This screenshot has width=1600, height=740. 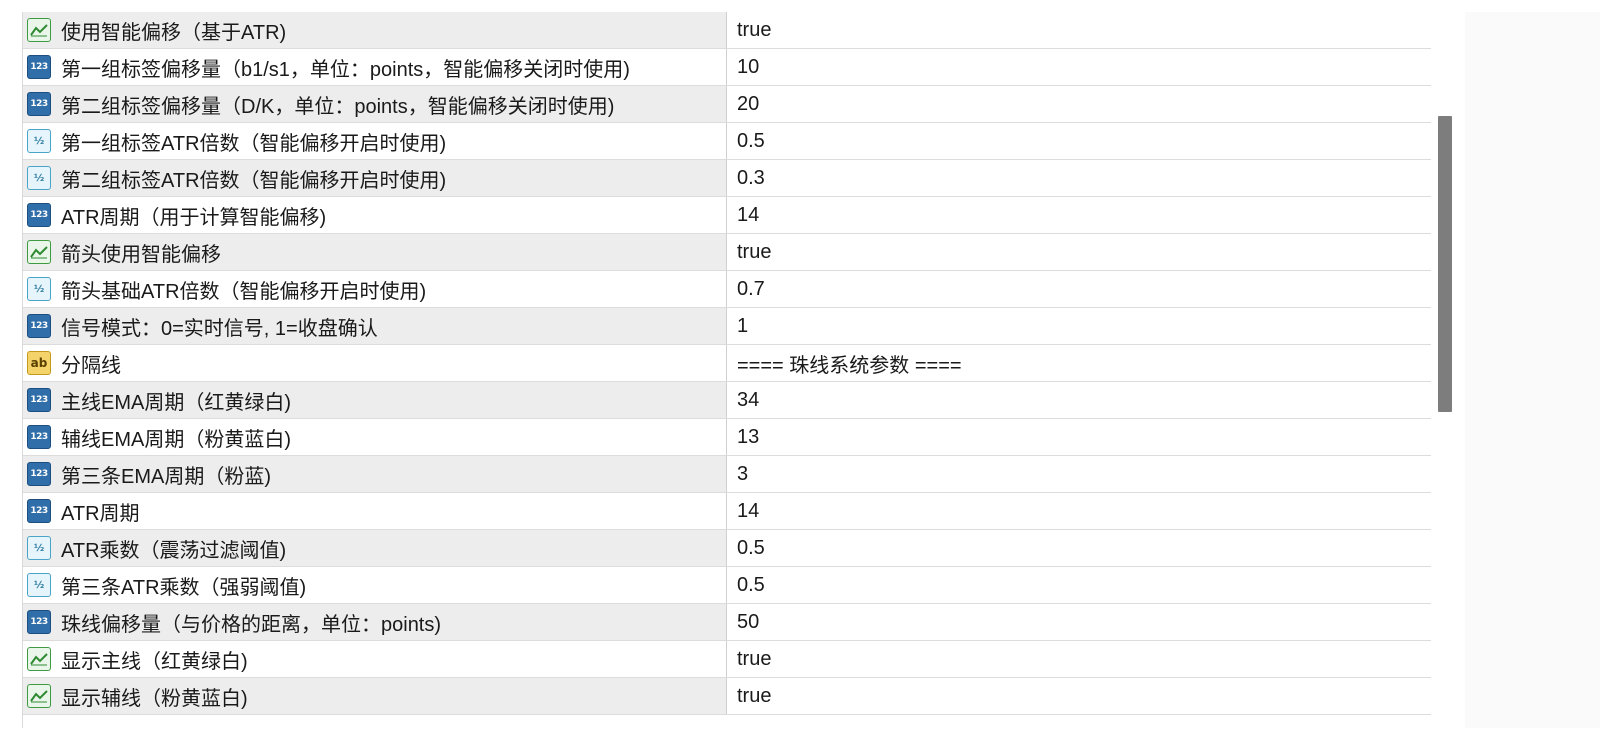 I want to click on parameter-row: ½ 第三条ATR乘数（强弱阈值) 0.5, so click(x=727, y=585).